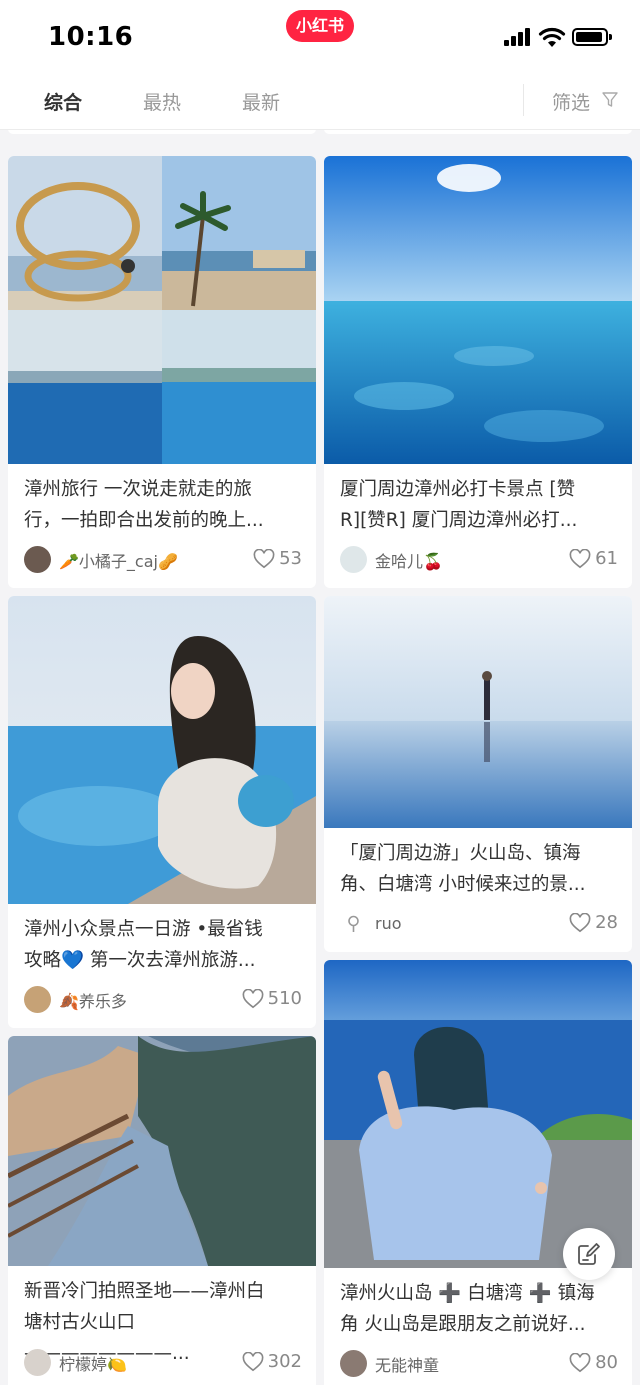 This screenshot has width=640, height=1385. What do you see at coordinates (371, 923) in the screenshot?
I see `note-author: ruo` at bounding box center [371, 923].